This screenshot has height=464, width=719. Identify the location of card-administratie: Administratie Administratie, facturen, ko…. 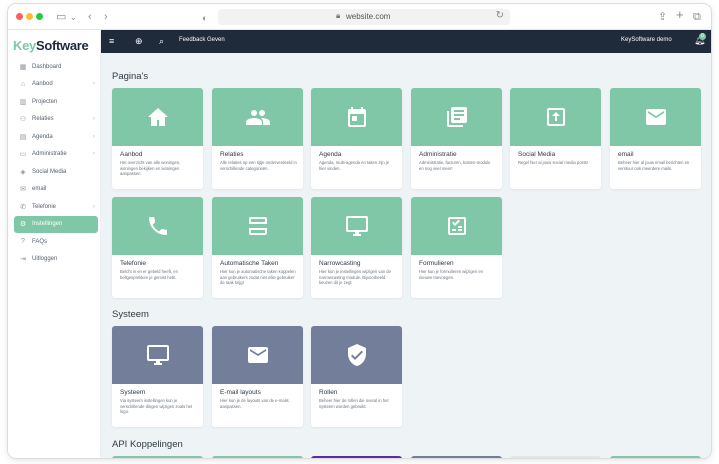
(456, 138).